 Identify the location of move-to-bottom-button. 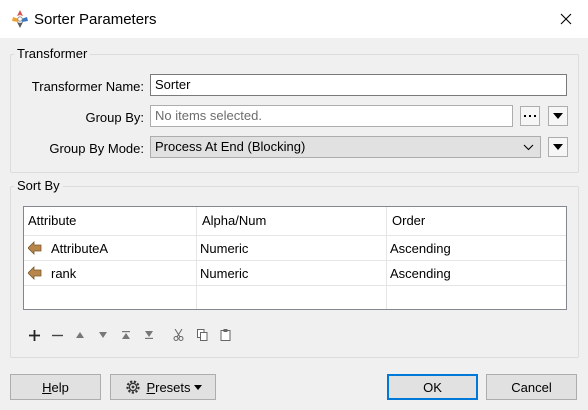
(149, 335).